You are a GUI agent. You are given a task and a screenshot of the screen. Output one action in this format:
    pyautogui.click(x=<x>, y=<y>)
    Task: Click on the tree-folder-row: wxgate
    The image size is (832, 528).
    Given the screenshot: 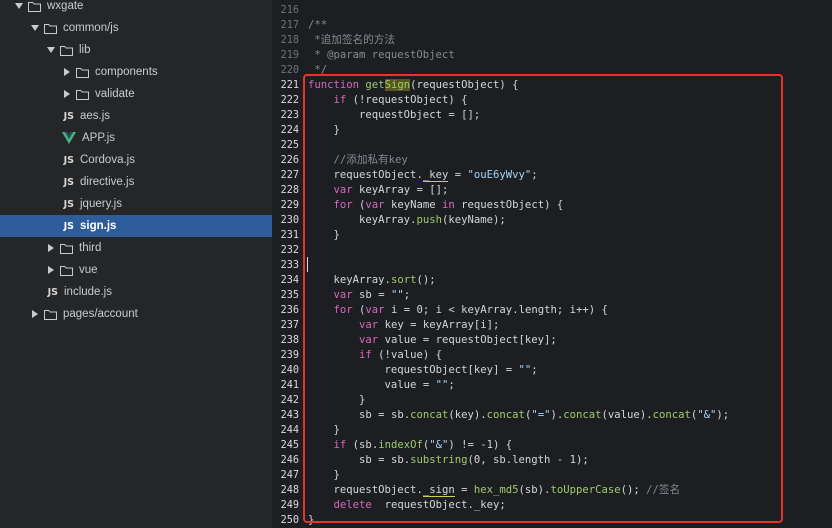 What is the action you would take?
    pyautogui.click(x=136, y=8)
    